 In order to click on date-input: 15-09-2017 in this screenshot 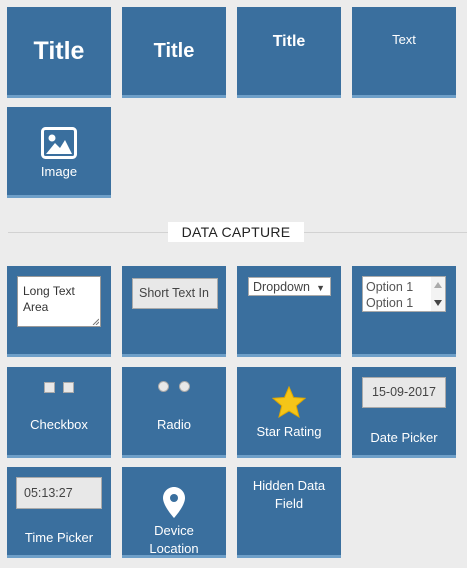, I will do `click(404, 392)`.